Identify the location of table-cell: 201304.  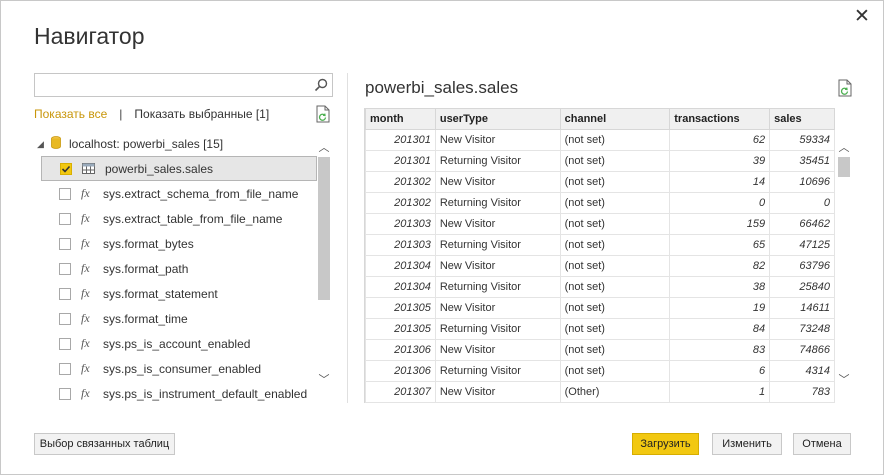
(400, 266).